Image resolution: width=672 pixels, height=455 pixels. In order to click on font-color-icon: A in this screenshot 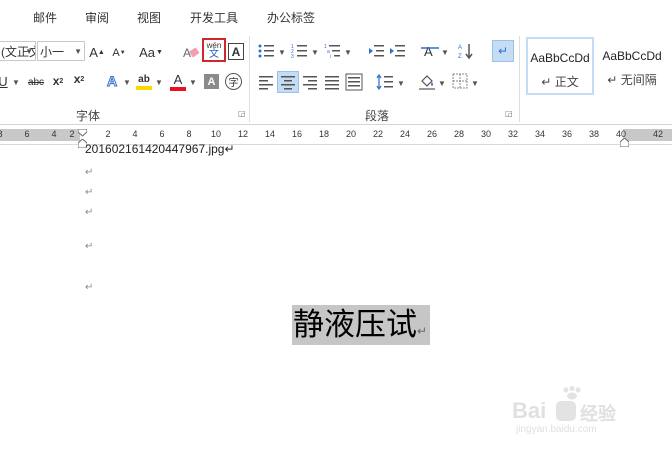, I will do `click(178, 82)`.